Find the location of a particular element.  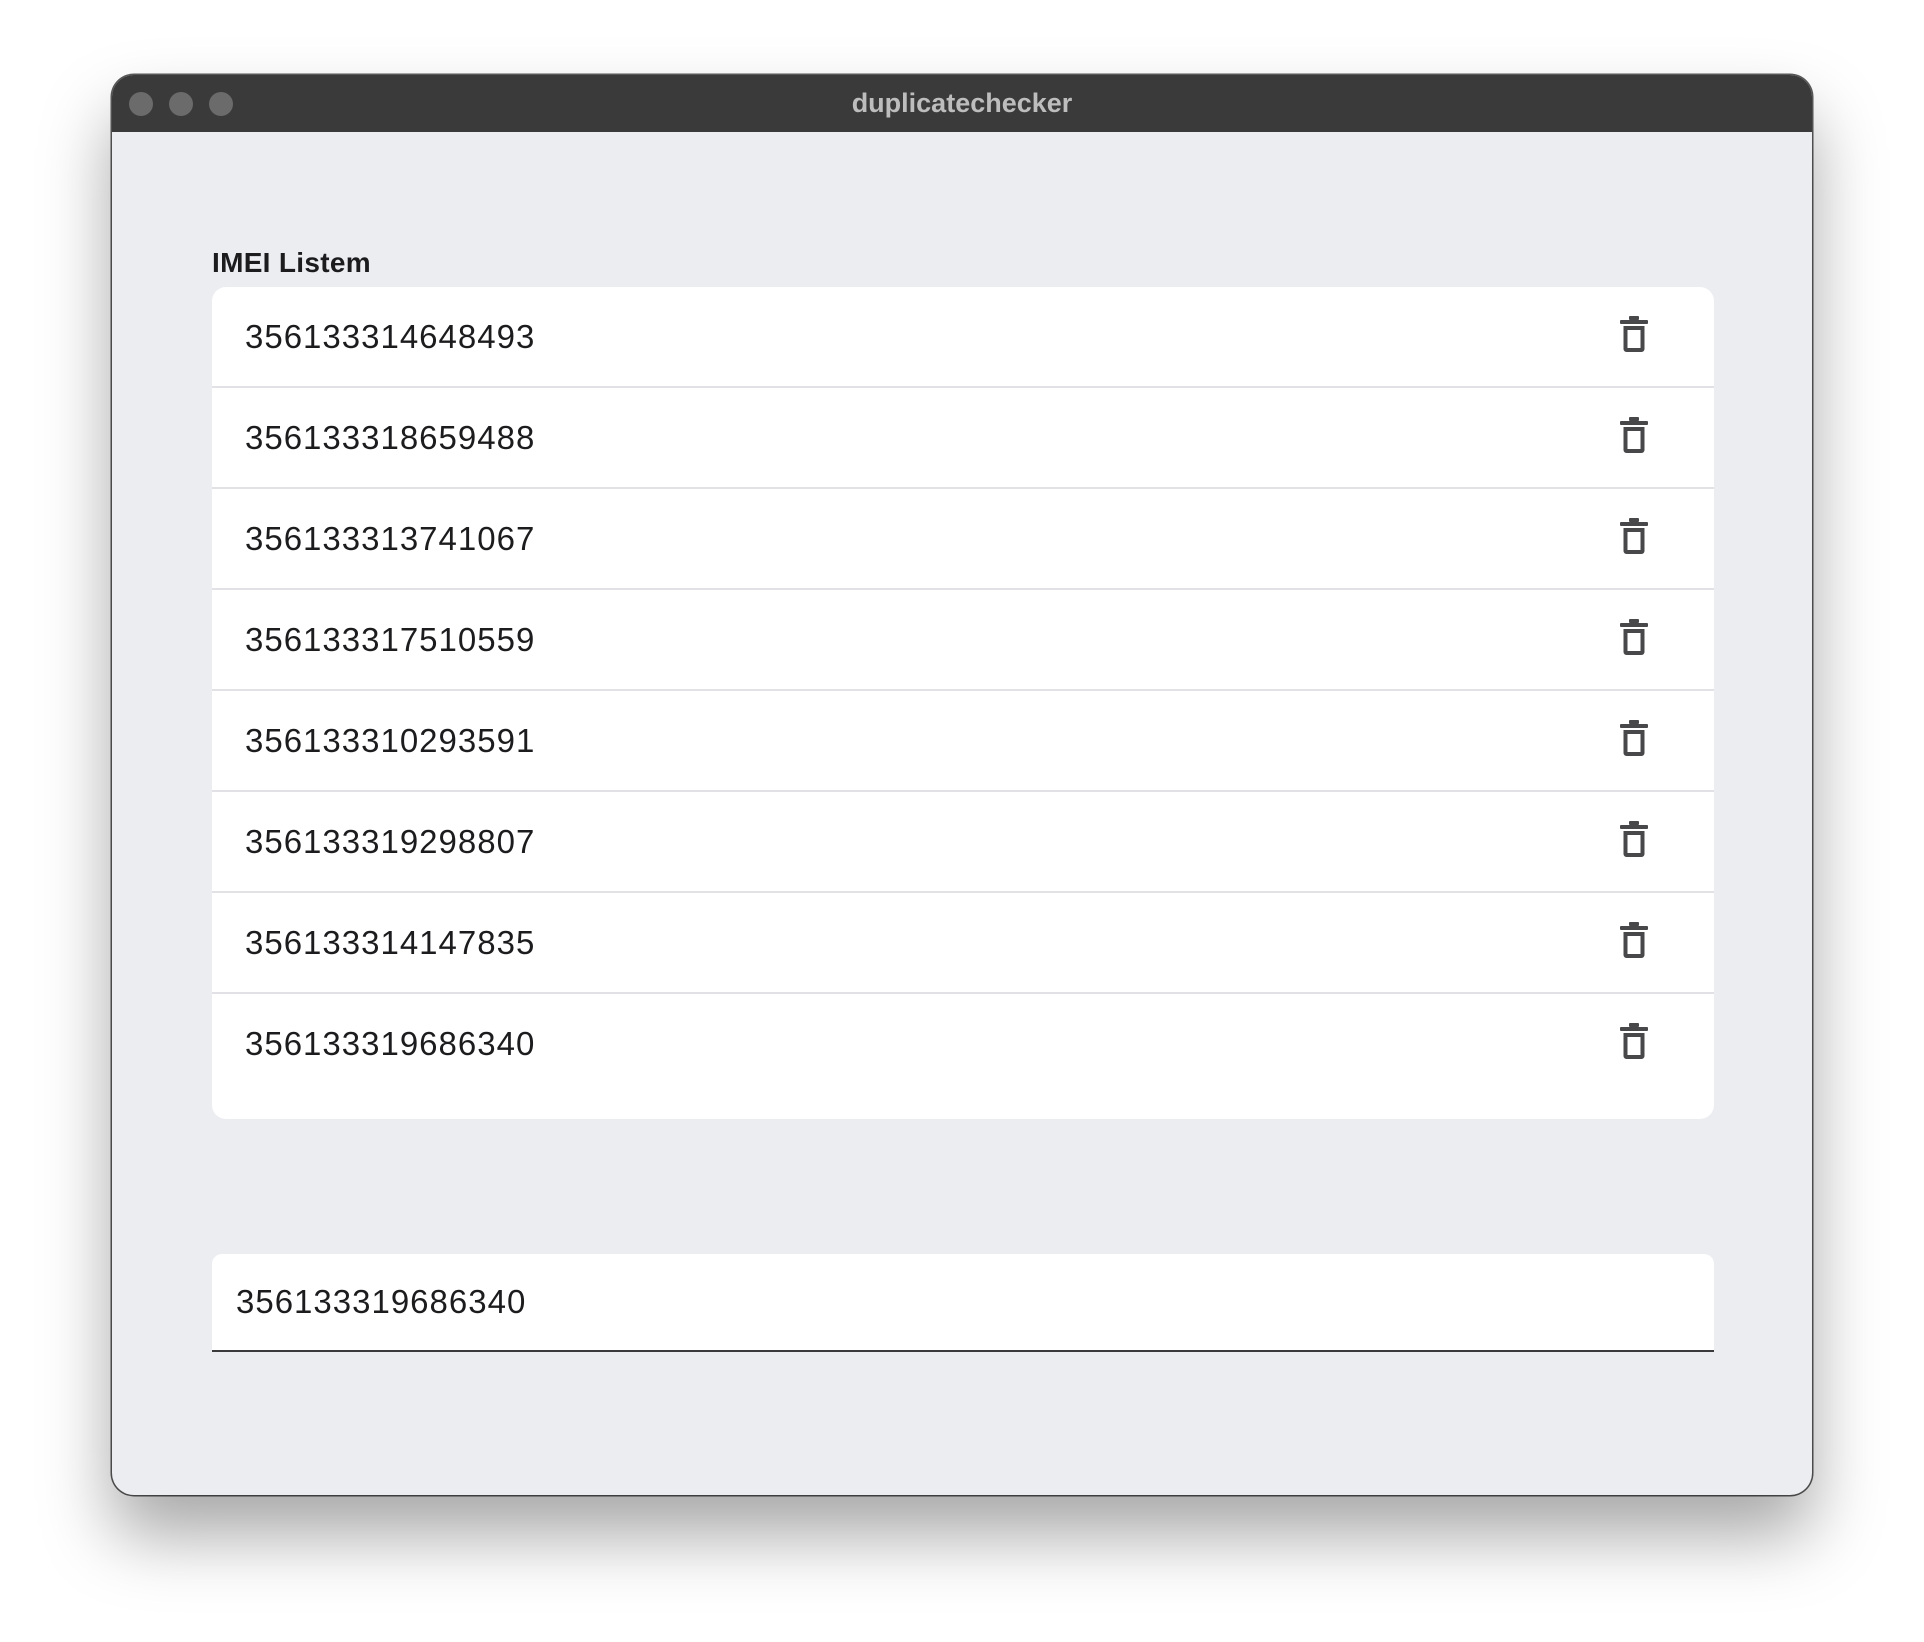

window-title: duplicatechecker is located at coordinates (962, 103).